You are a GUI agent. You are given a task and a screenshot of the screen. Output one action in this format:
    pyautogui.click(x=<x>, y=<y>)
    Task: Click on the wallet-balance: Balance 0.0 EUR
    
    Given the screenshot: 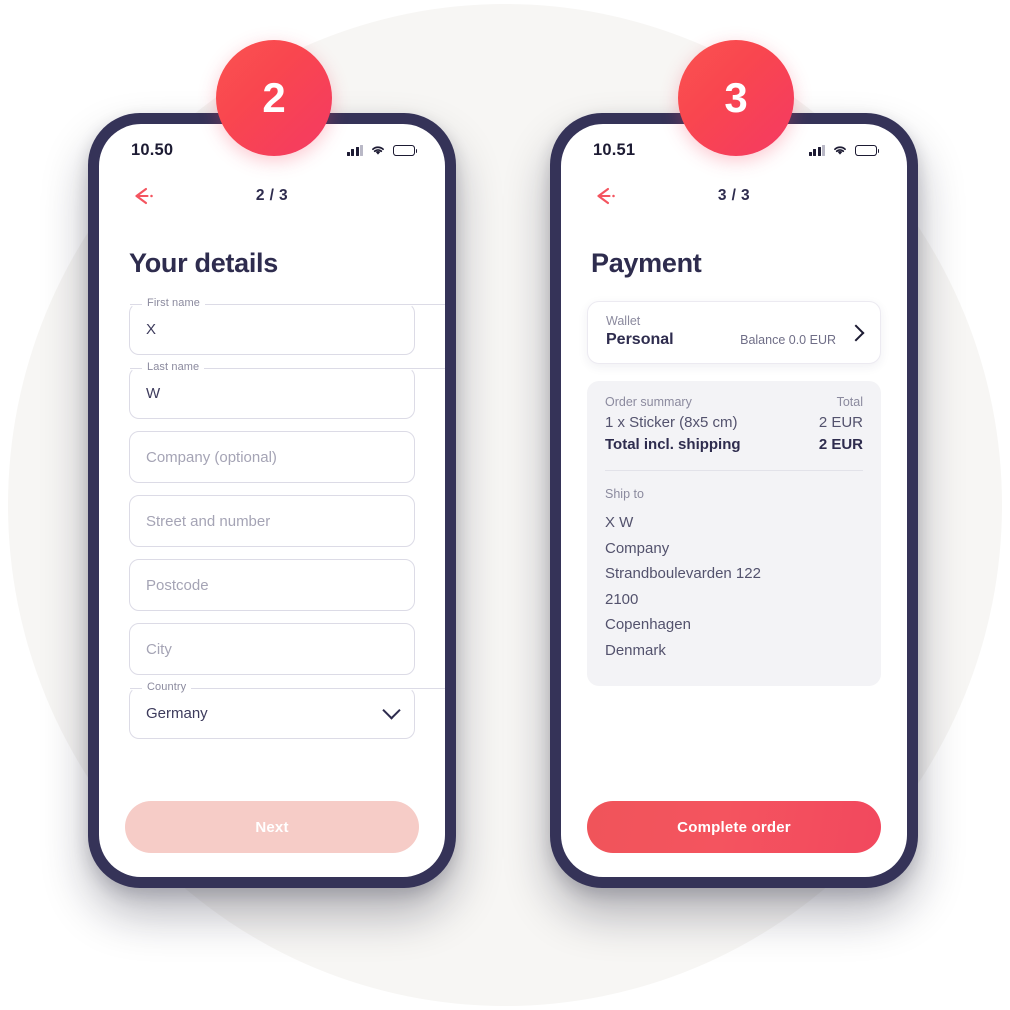 What is the action you would take?
    pyautogui.click(x=788, y=340)
    